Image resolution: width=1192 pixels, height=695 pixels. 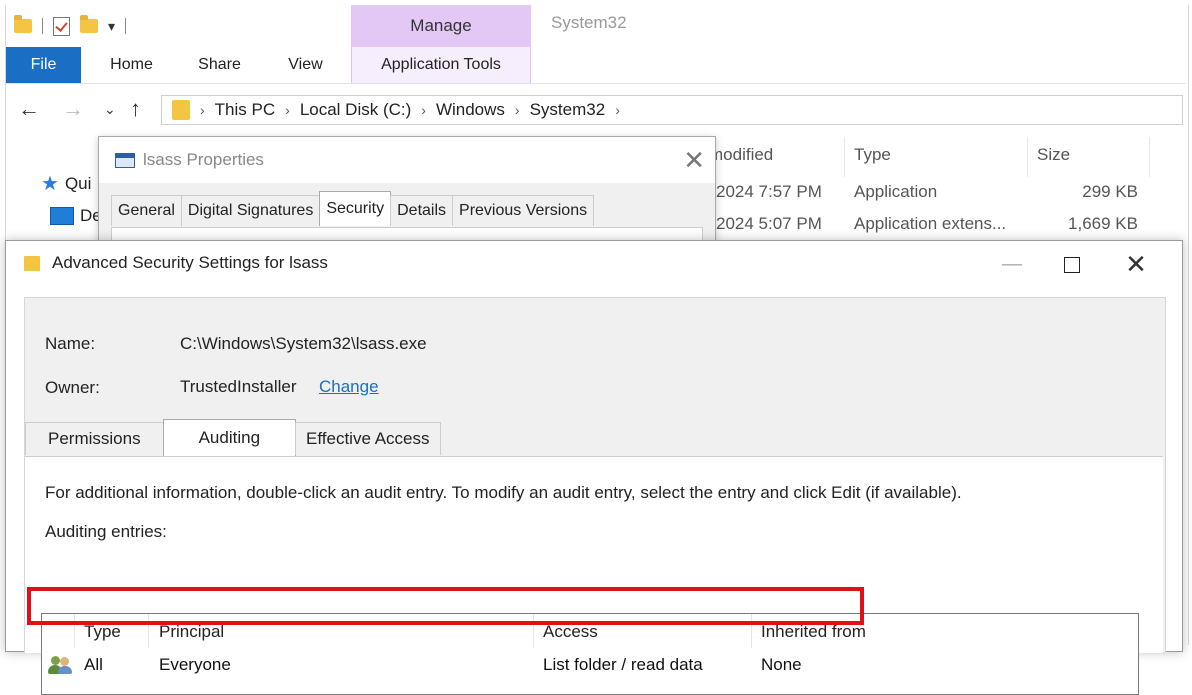 I want to click on change-owner-link: Change, so click(x=349, y=387).